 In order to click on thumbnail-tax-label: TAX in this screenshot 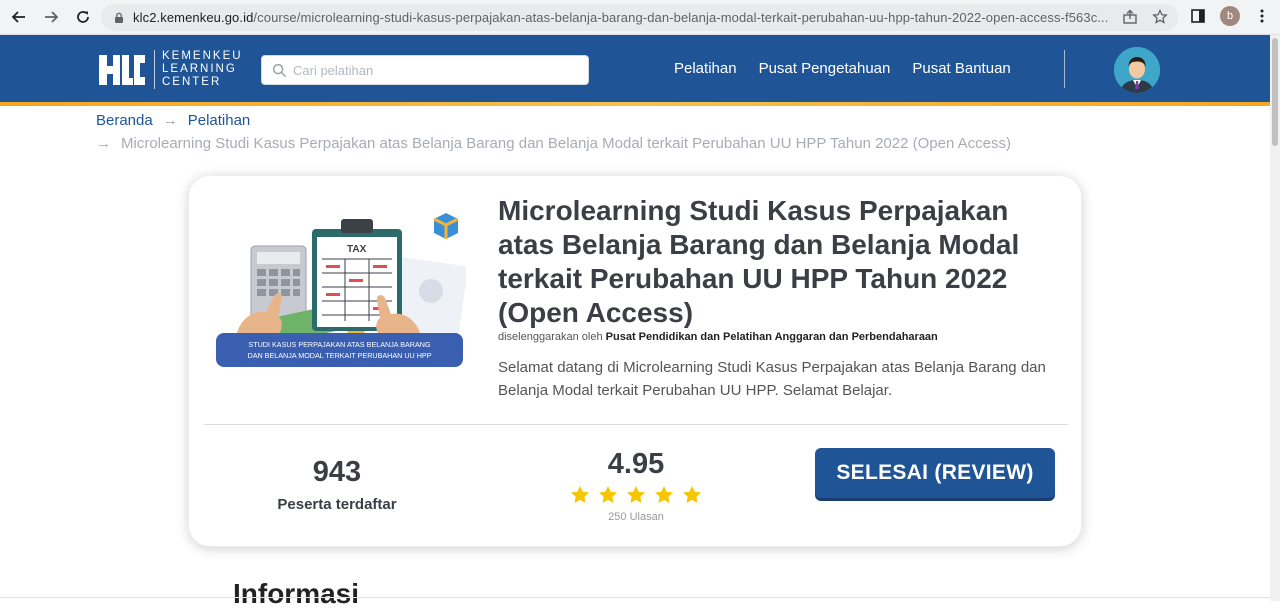, I will do `click(357, 249)`.